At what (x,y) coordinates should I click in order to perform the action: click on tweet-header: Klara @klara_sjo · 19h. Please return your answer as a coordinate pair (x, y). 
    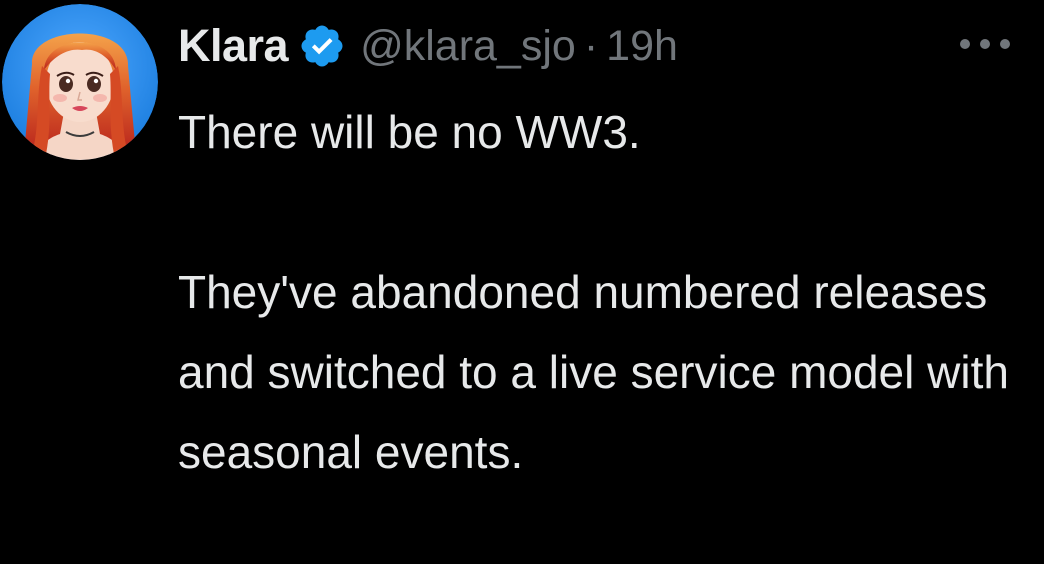
    Looking at the image, I should click on (428, 46).